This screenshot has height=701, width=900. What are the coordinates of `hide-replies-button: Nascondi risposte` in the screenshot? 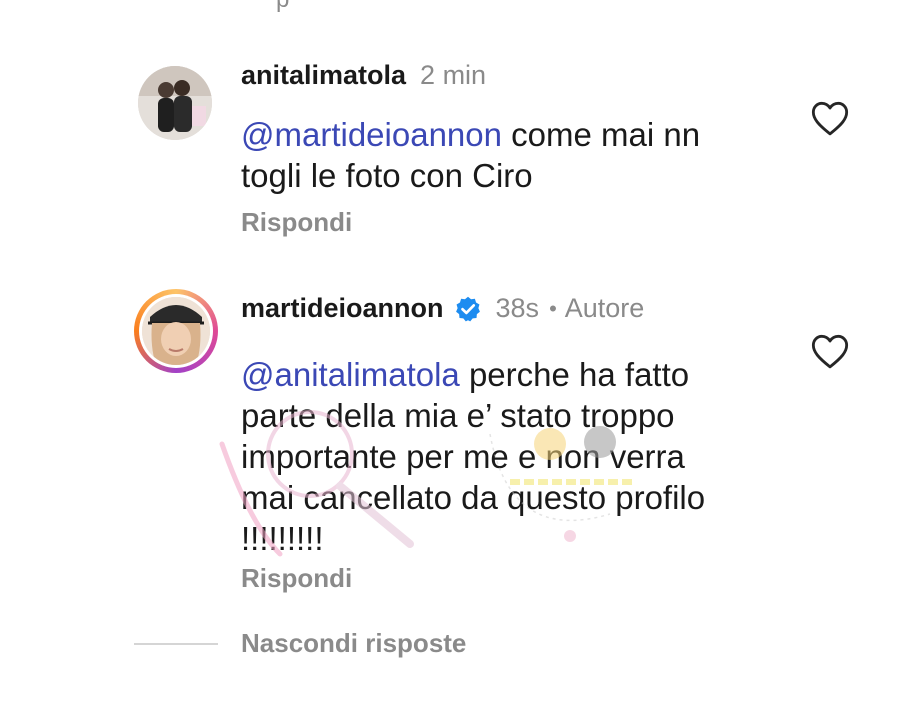 It's located at (353, 643).